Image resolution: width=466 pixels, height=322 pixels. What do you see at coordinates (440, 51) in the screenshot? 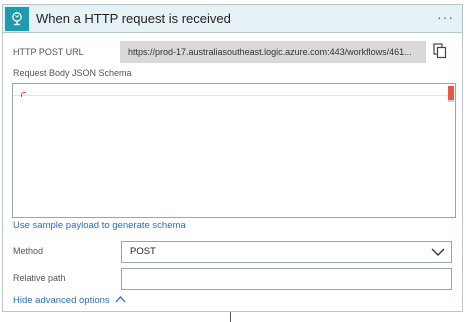
I see `copy-icon` at bounding box center [440, 51].